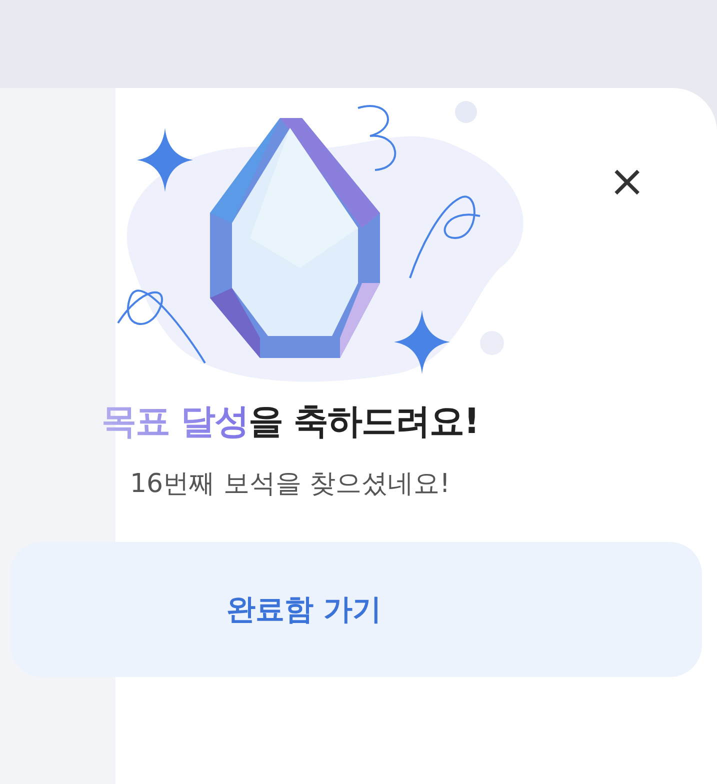  Describe the element at coordinates (627, 182) in the screenshot. I see `close-button: ×` at that location.